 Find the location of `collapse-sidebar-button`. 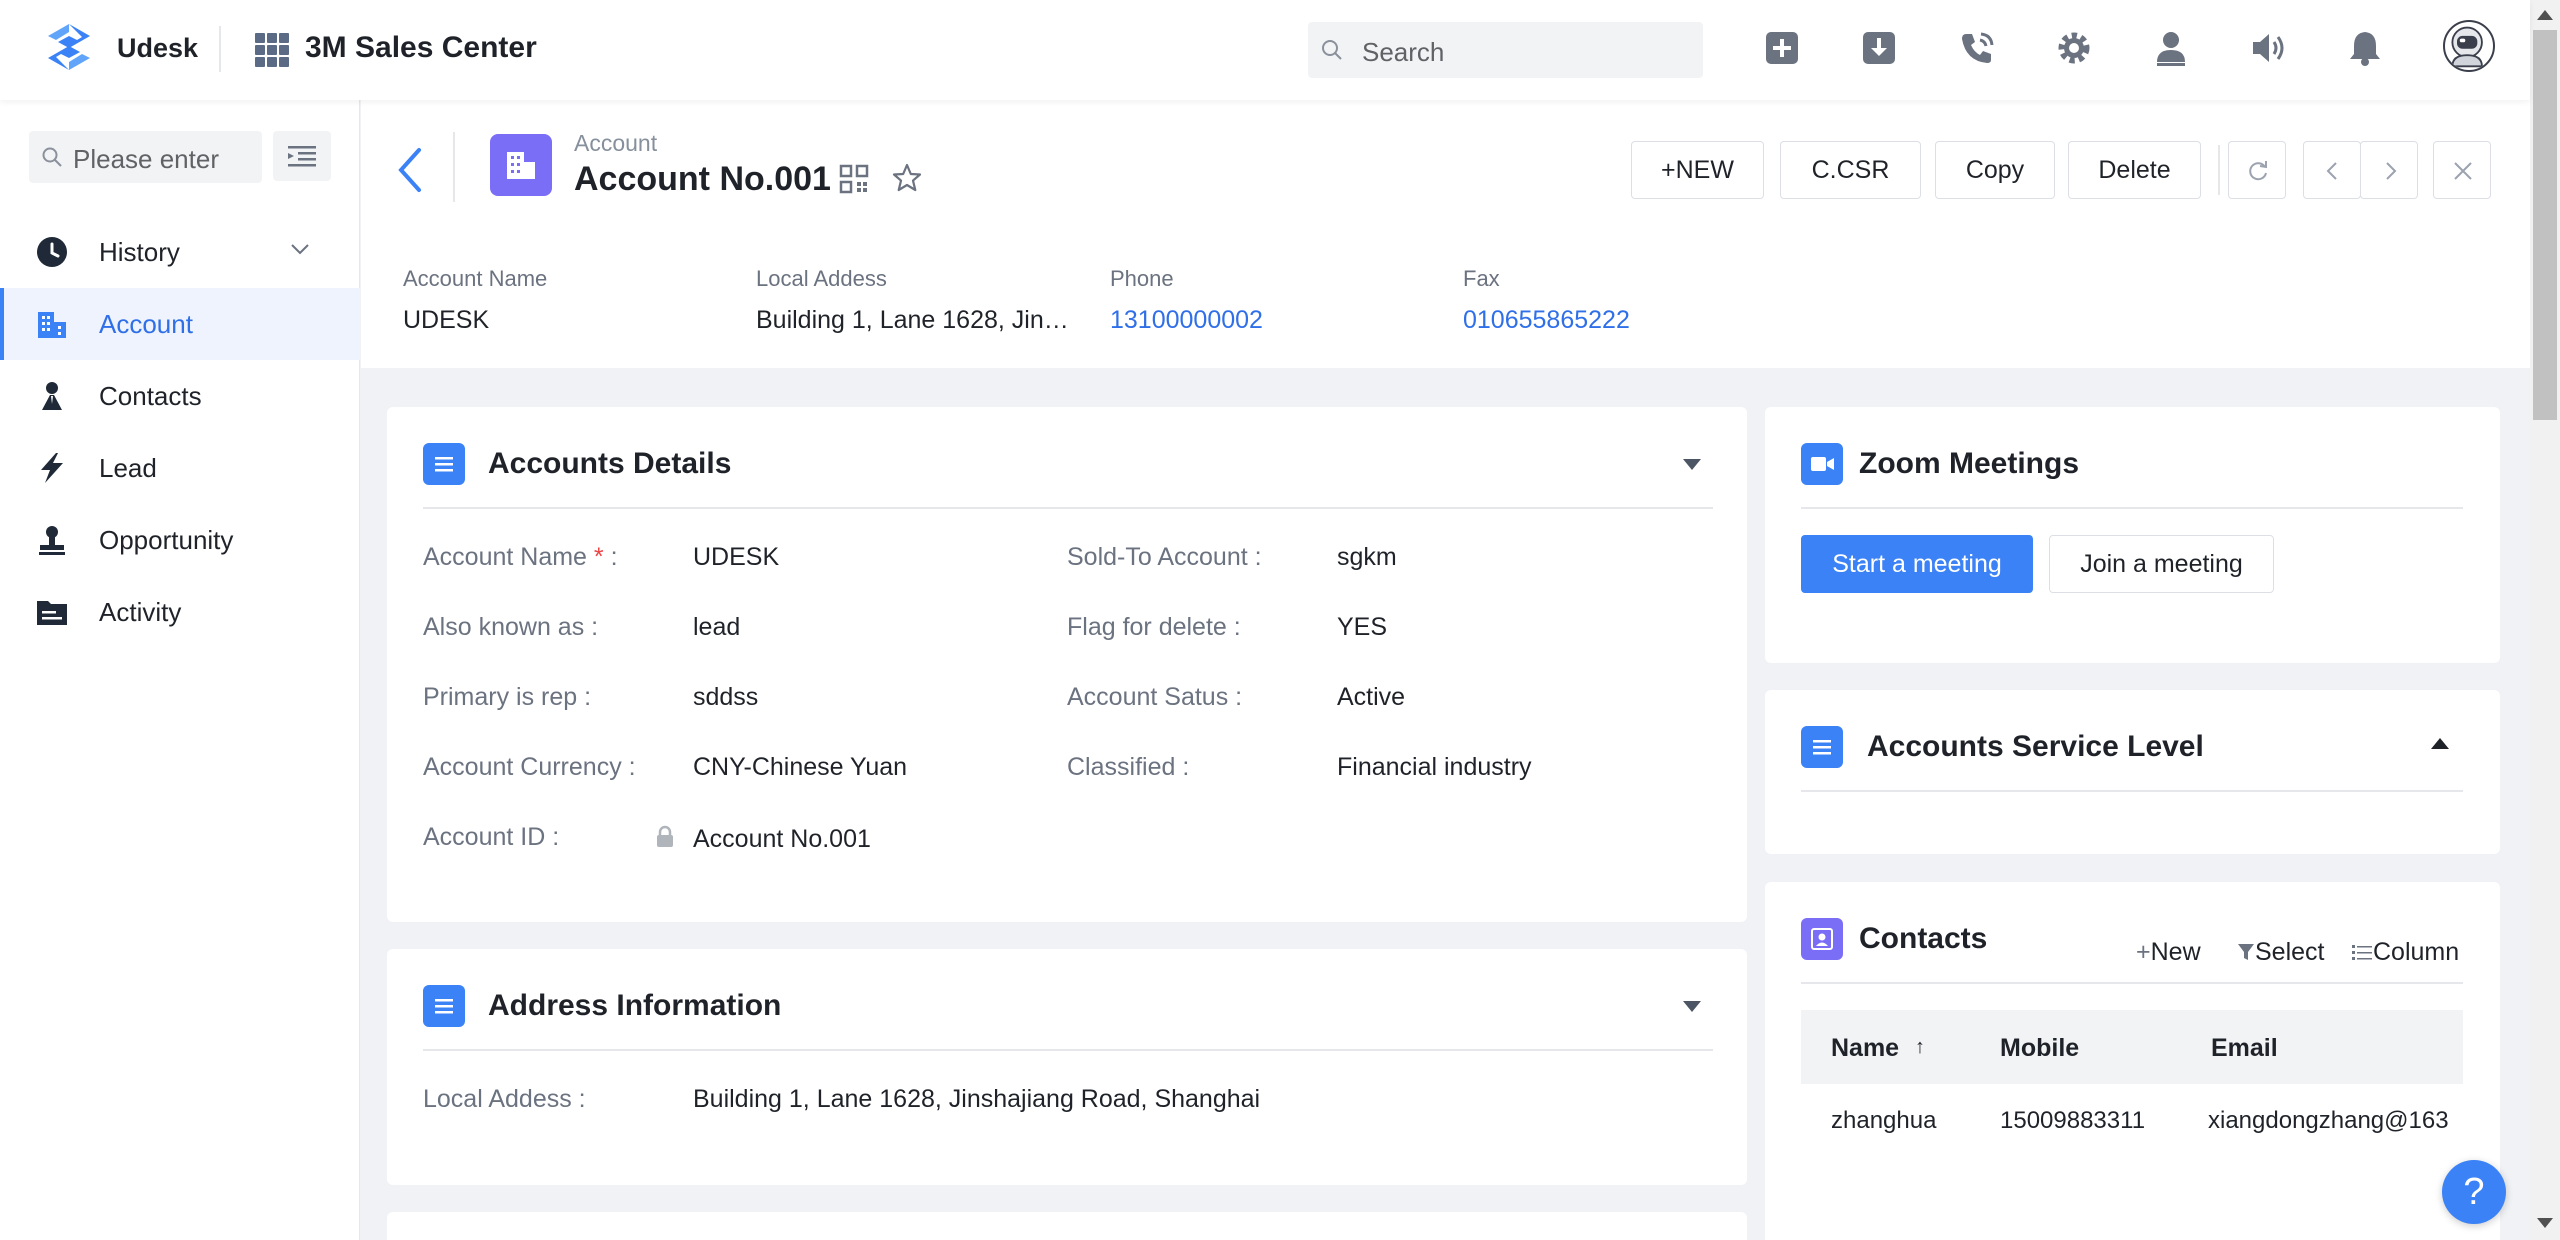

collapse-sidebar-button is located at coordinates (302, 156).